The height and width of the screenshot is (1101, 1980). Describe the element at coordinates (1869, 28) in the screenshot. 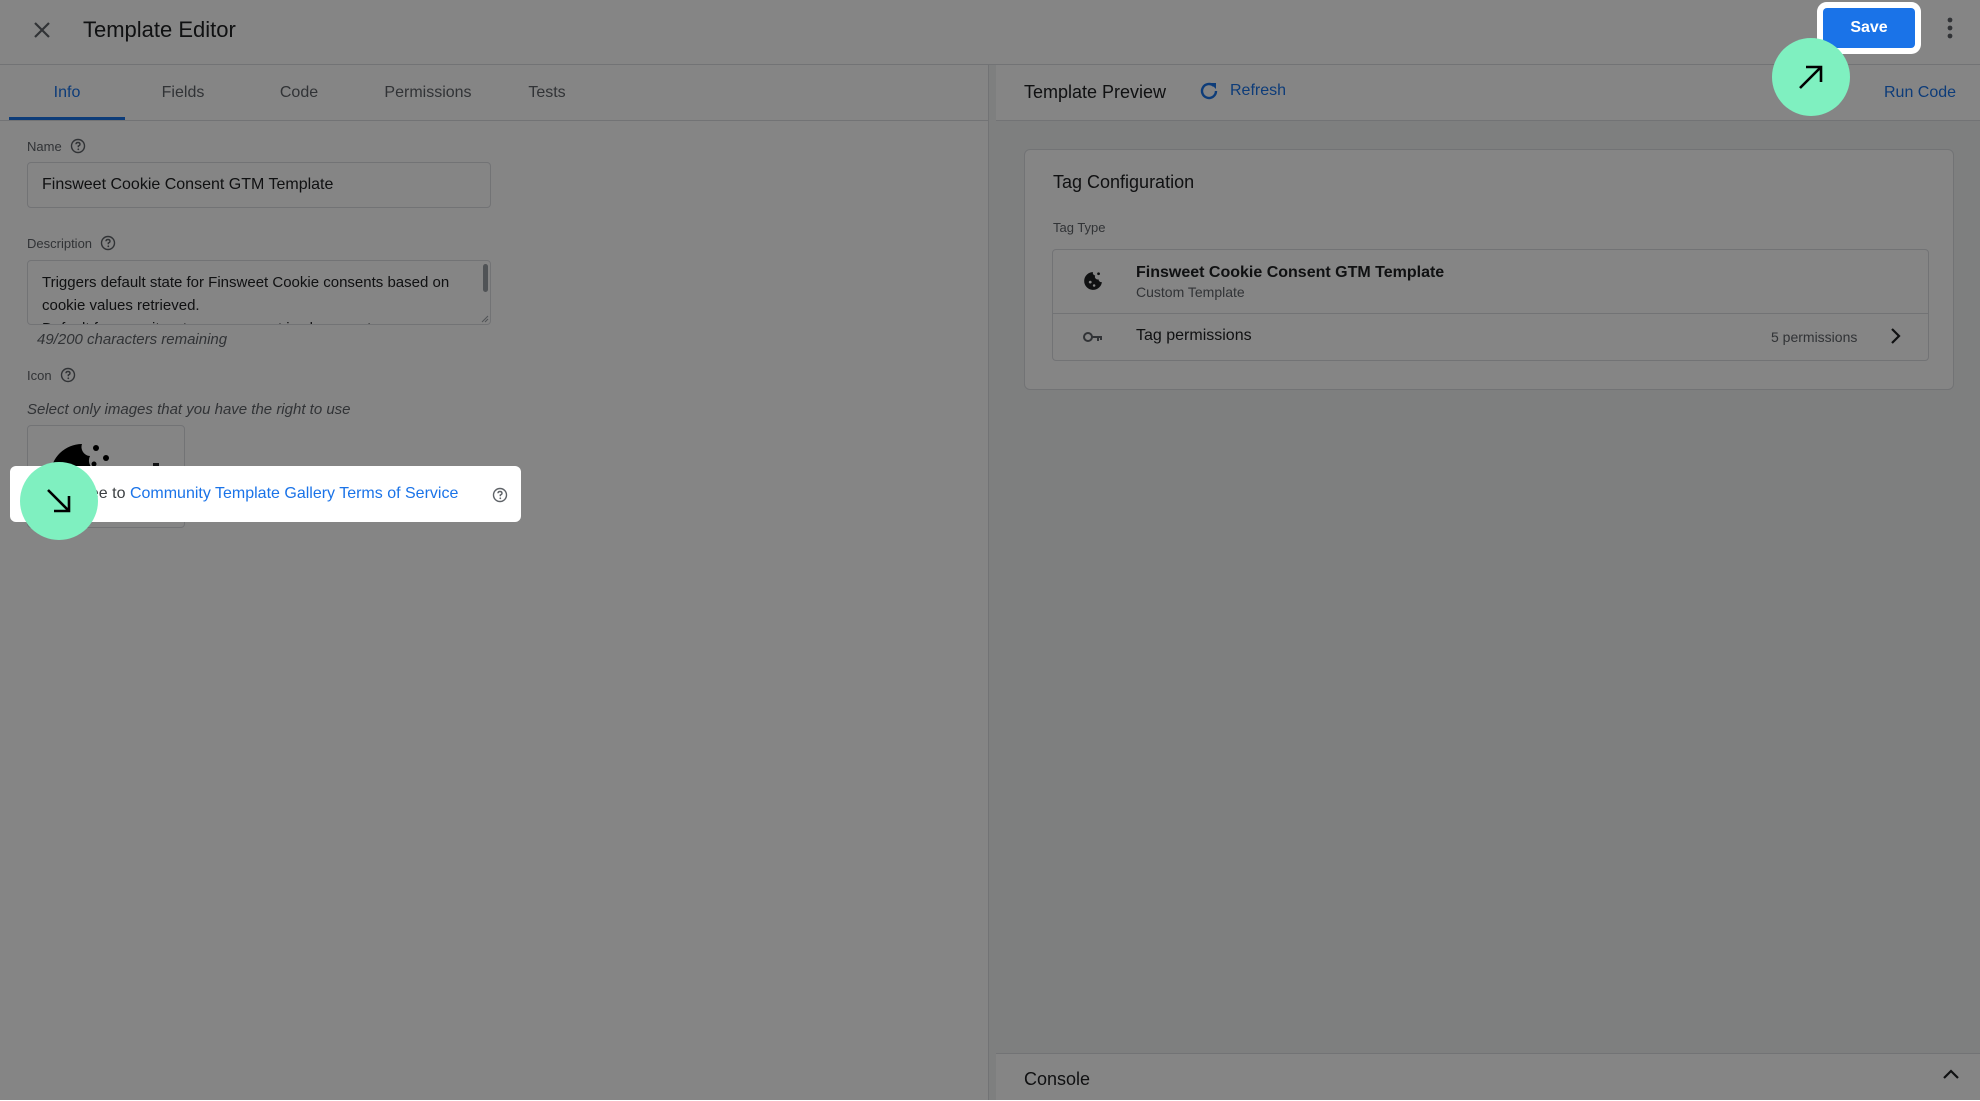

I see `save-button: Save` at that location.